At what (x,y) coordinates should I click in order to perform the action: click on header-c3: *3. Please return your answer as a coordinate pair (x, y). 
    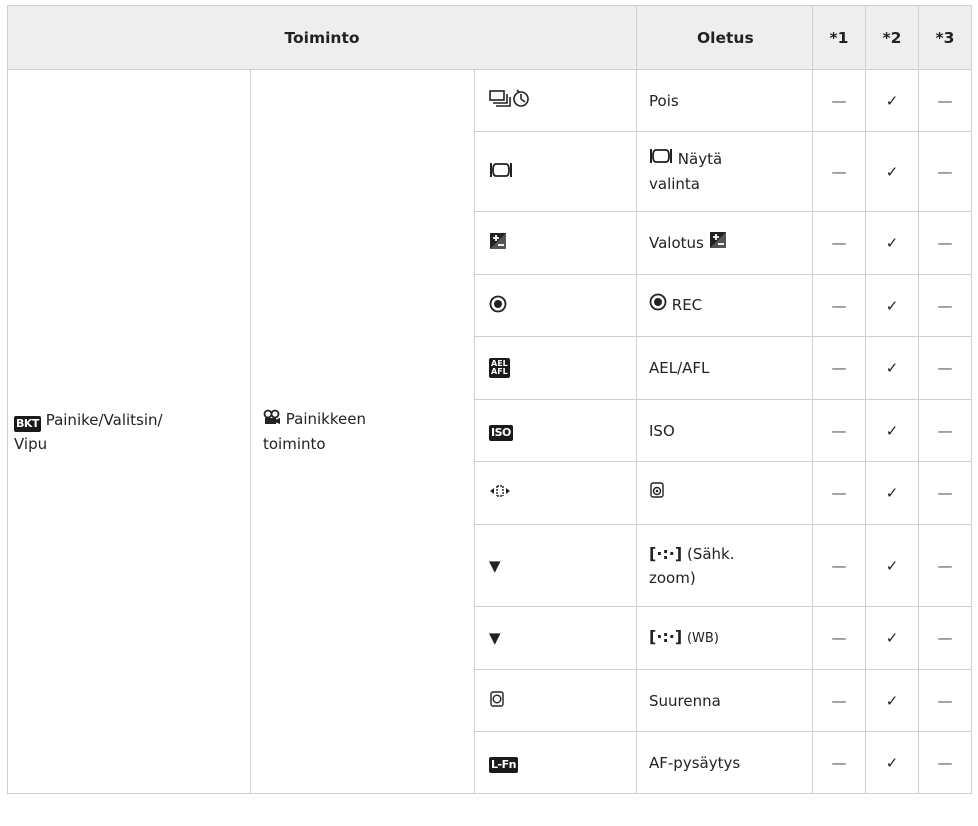
    Looking at the image, I should click on (945, 37).